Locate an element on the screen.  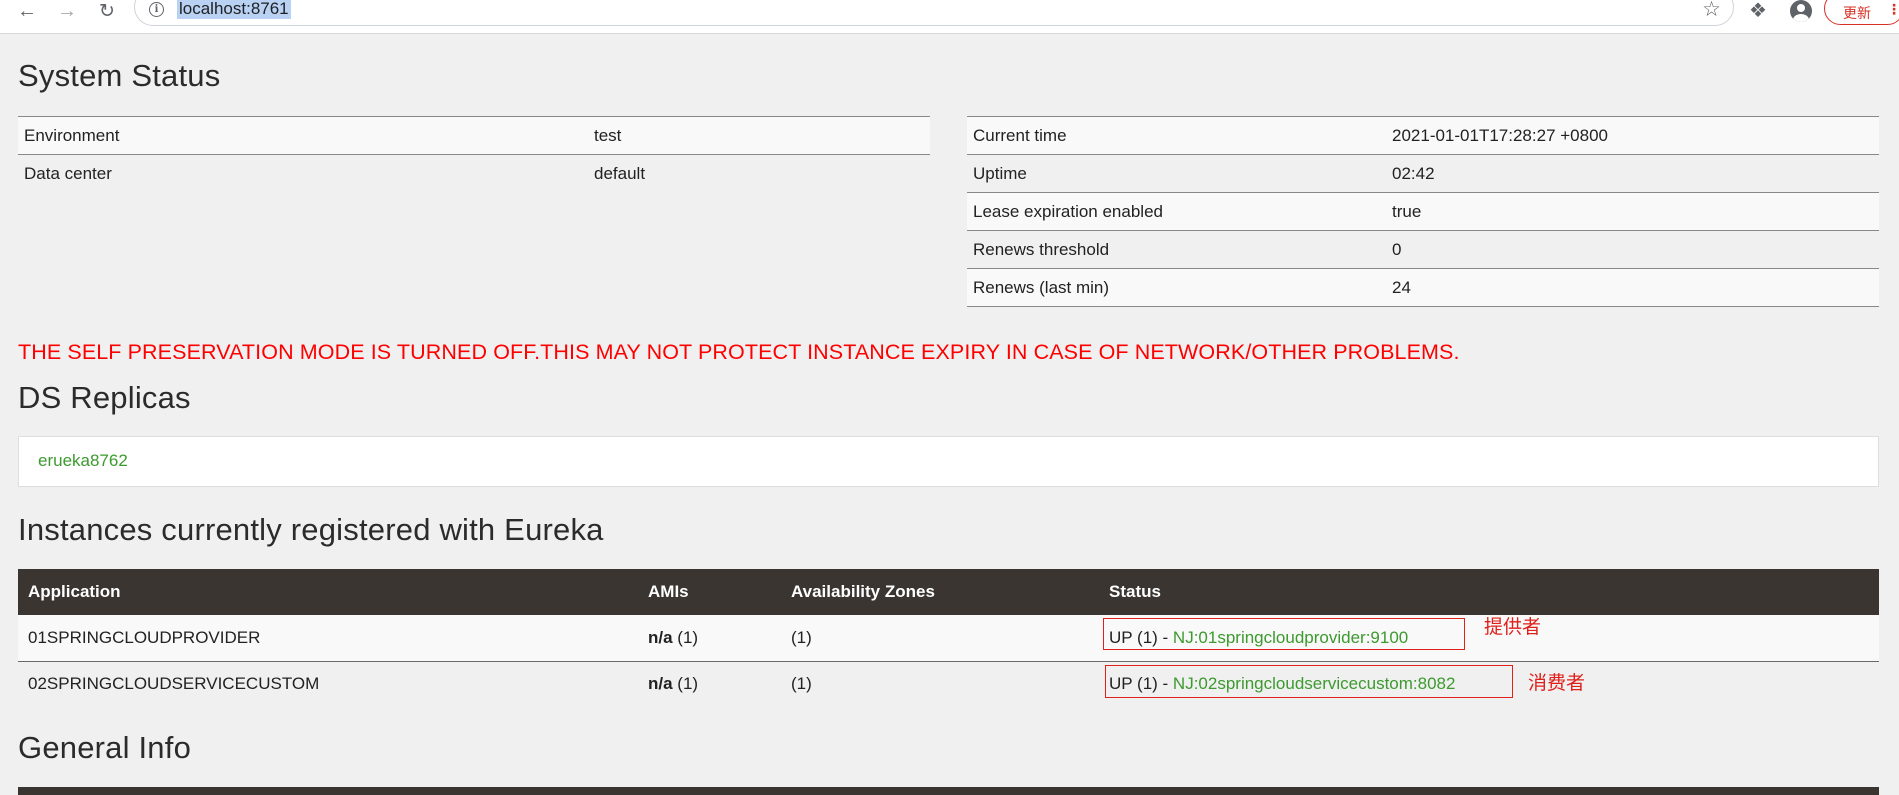
env-key: Data center is located at coordinates (303, 173).